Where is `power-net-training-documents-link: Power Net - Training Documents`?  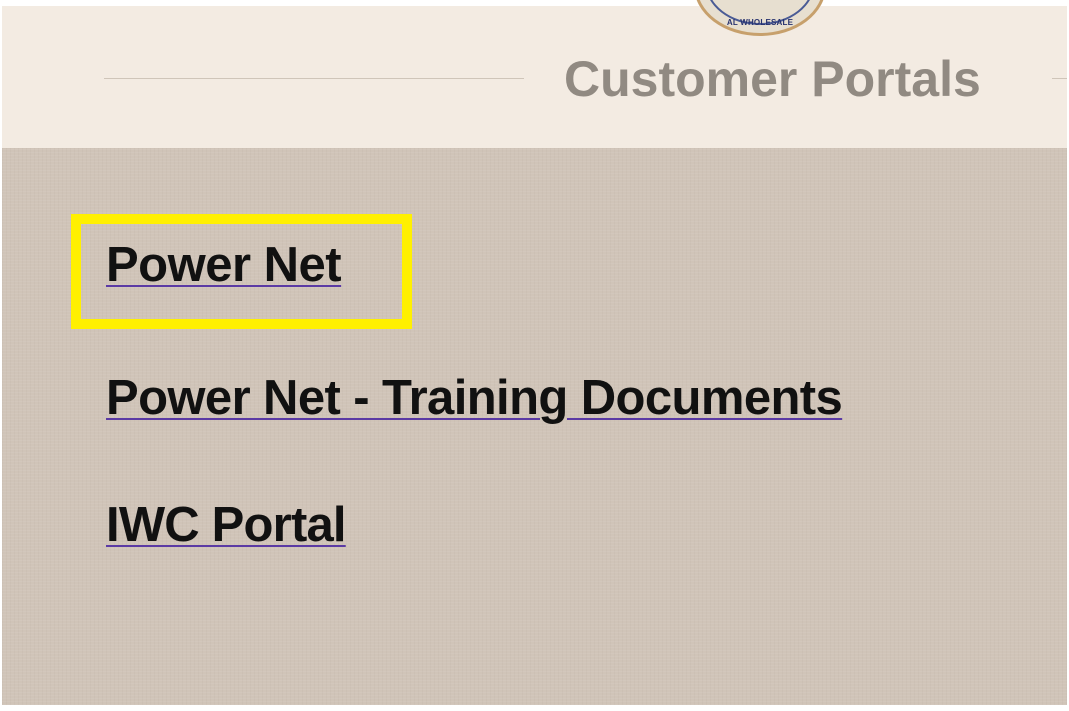 power-net-training-documents-link: Power Net - Training Documents is located at coordinates (474, 398).